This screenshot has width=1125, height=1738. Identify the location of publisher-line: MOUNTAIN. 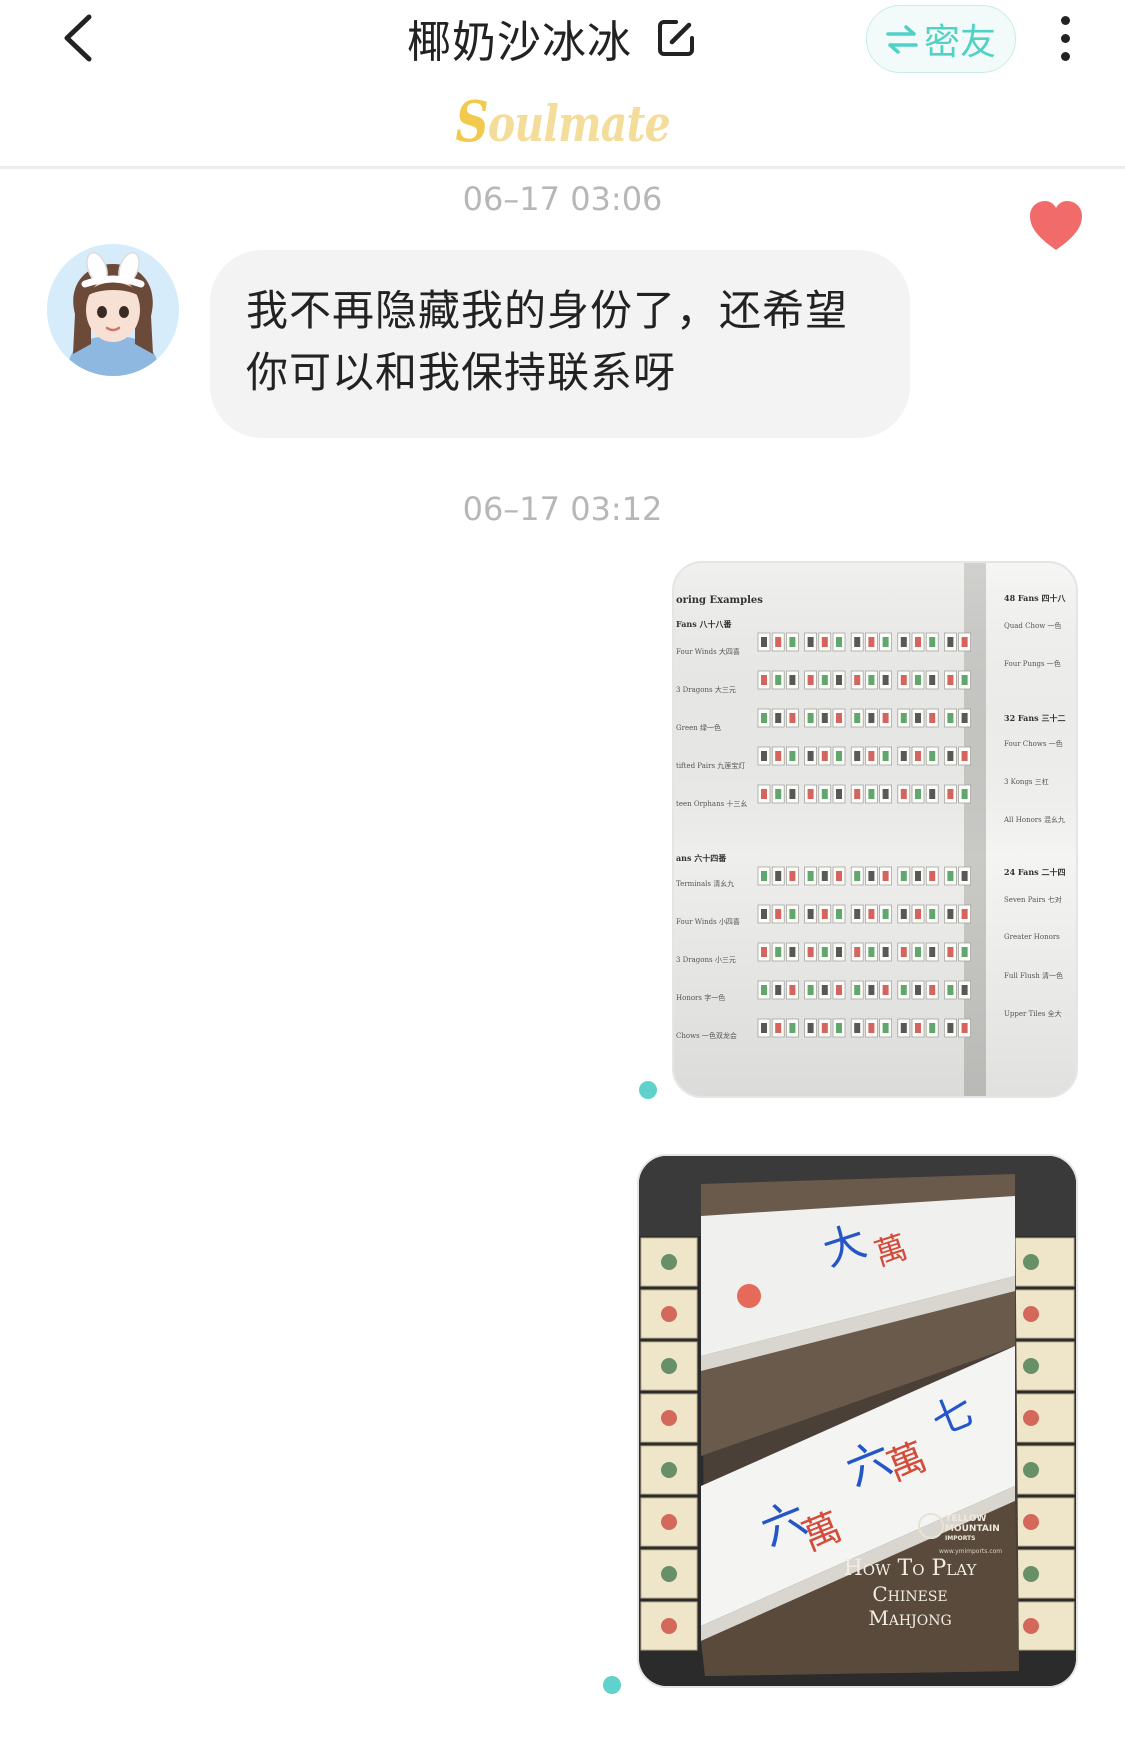
(972, 1529).